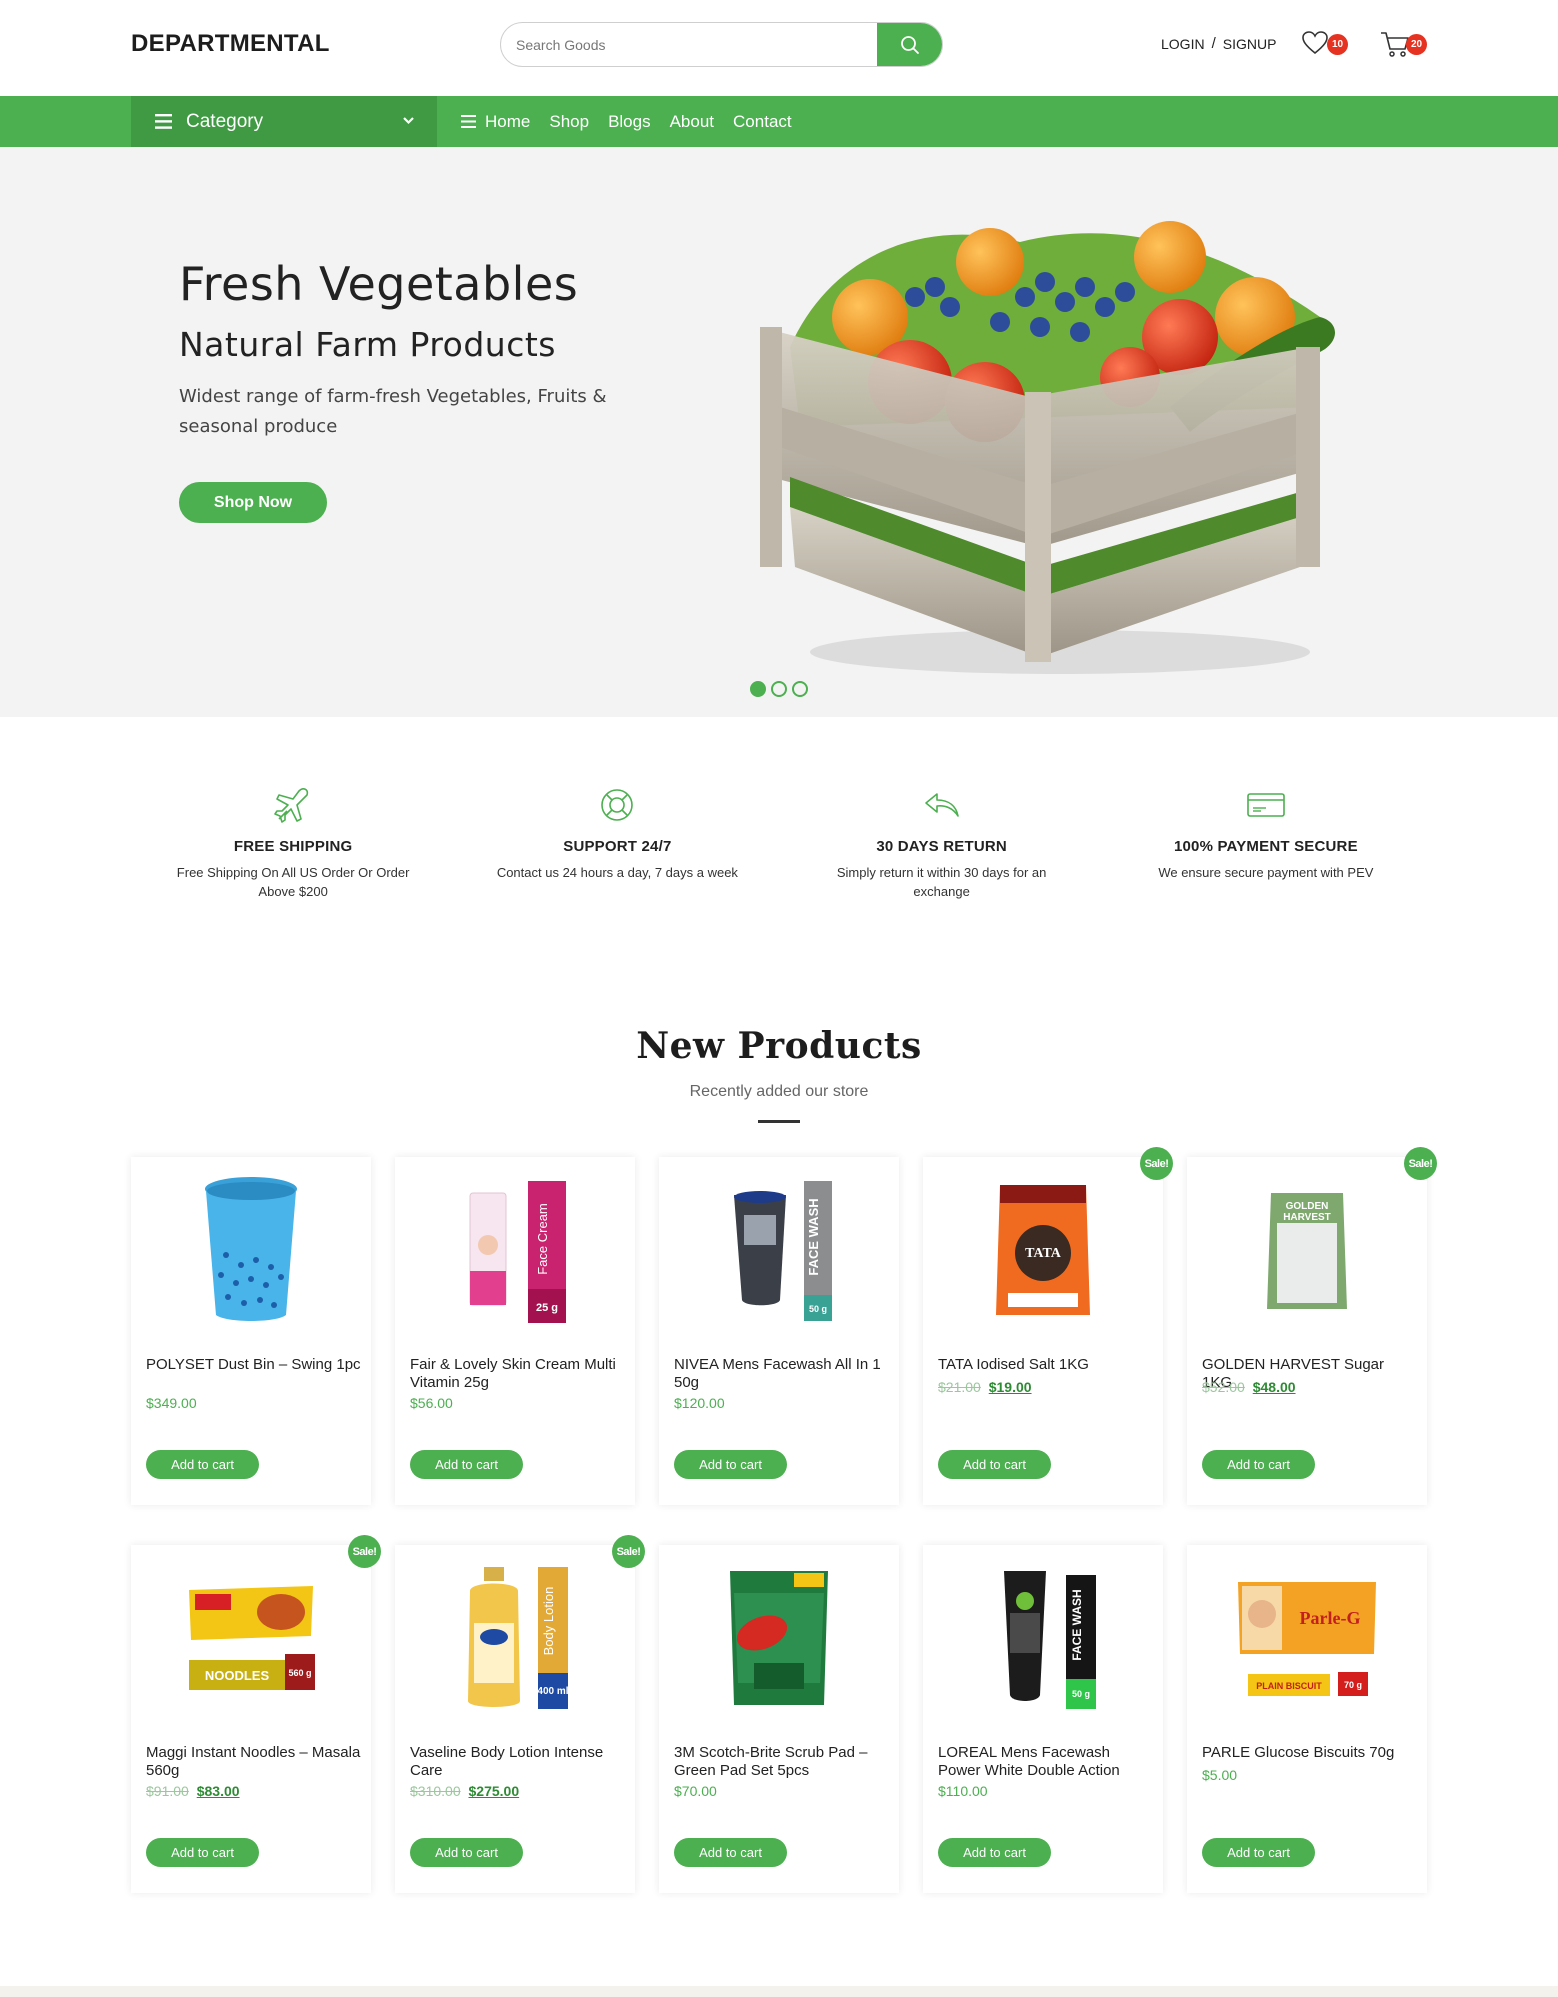  Describe the element at coordinates (779, 1091) in the screenshot. I see `section-subtitle: Recently added our store` at that location.